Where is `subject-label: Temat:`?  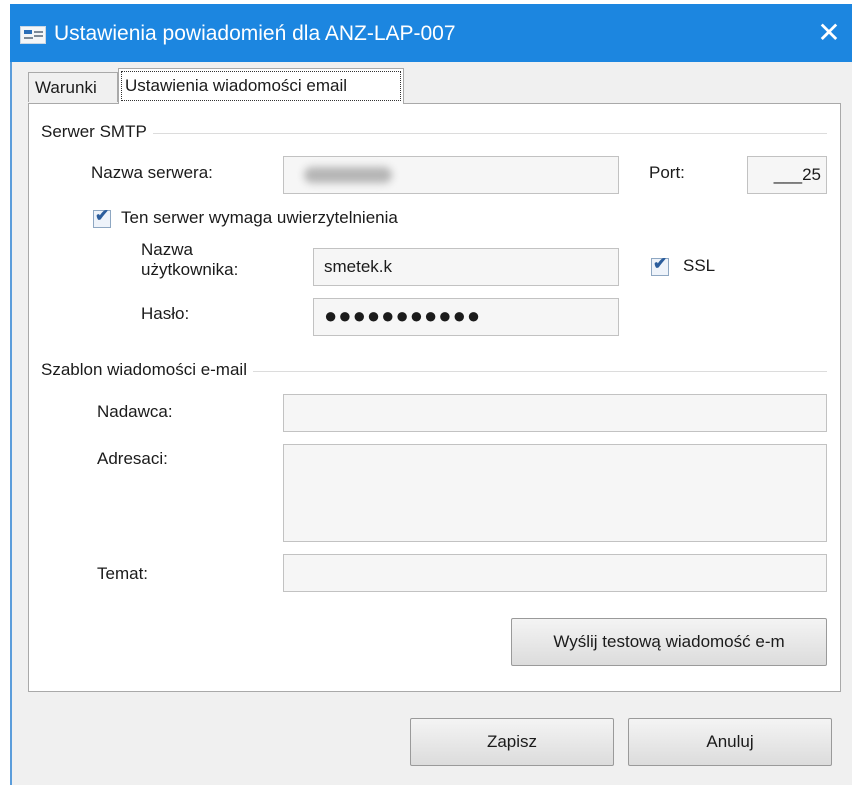 subject-label: Temat: is located at coordinates (123, 573).